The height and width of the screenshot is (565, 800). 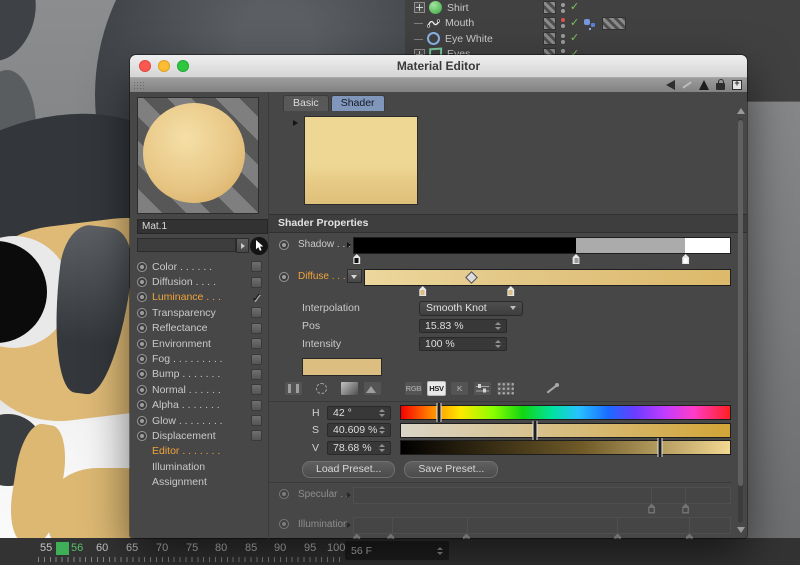 I want to click on current-frame-field: 56 F, so click(x=397, y=550).